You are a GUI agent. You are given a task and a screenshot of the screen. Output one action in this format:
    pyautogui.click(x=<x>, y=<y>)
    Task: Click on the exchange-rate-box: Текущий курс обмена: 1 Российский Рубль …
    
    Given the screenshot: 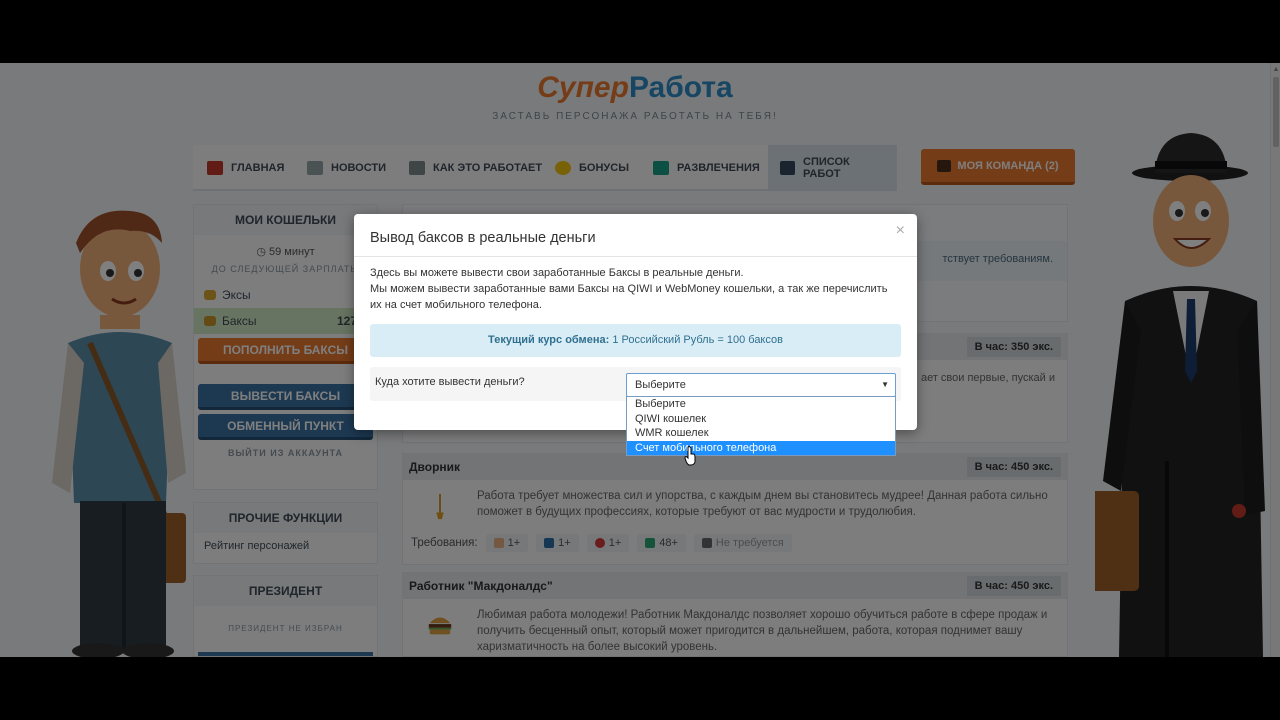 What is the action you would take?
    pyautogui.click(x=635, y=340)
    